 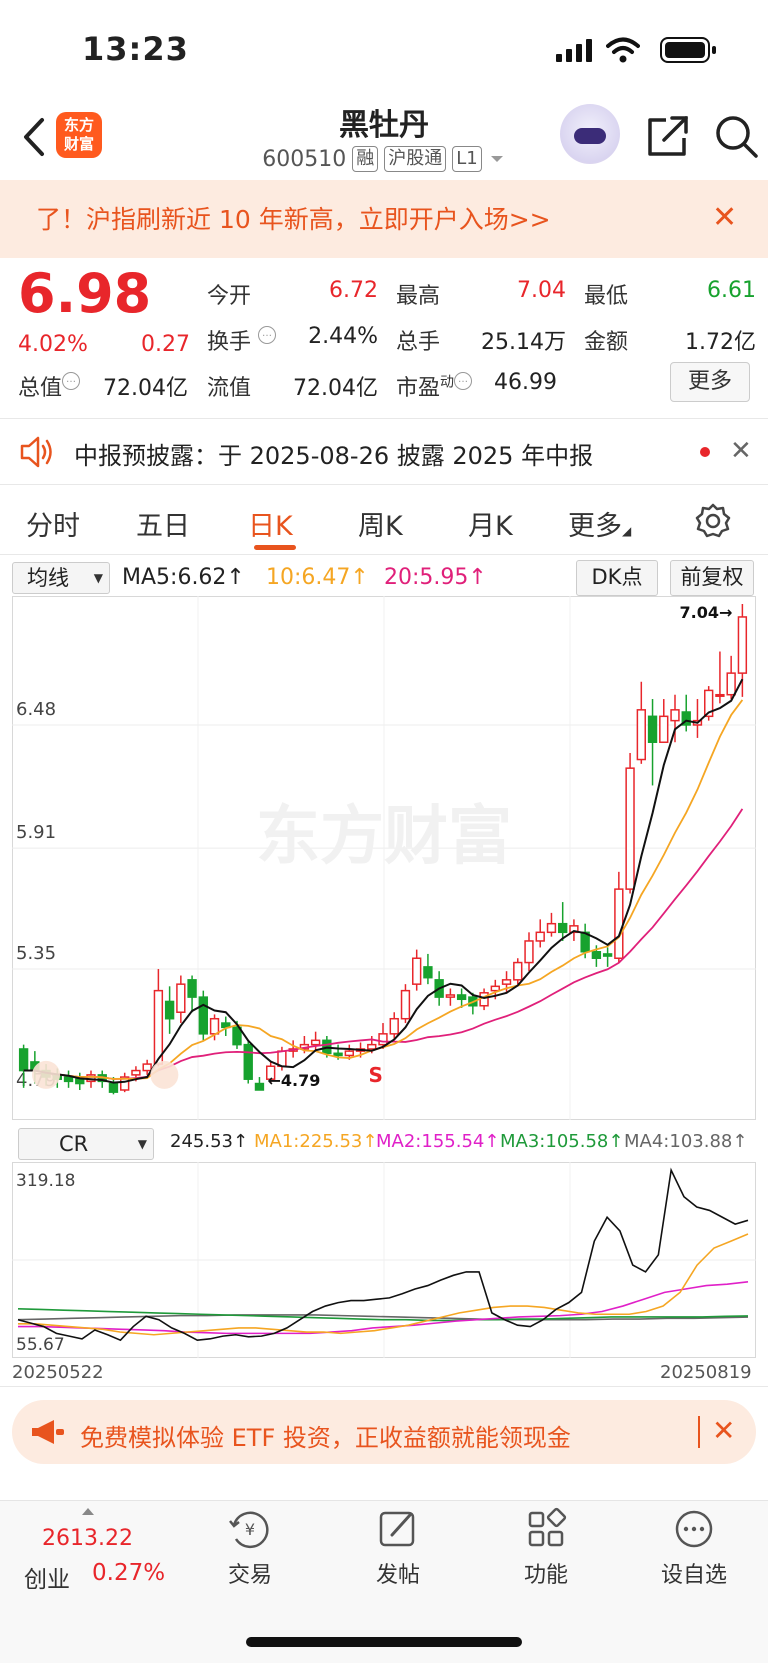 What do you see at coordinates (699, 1432) in the screenshot?
I see `promo-separator` at bounding box center [699, 1432].